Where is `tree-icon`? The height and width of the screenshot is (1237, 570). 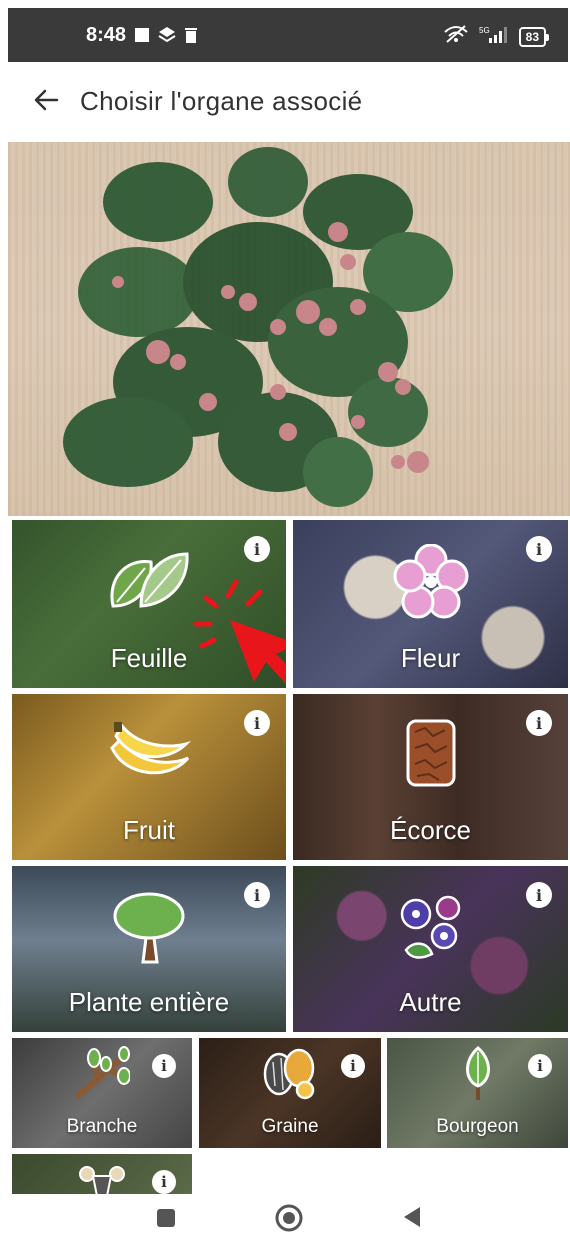
tree-icon is located at coordinates (149, 929).